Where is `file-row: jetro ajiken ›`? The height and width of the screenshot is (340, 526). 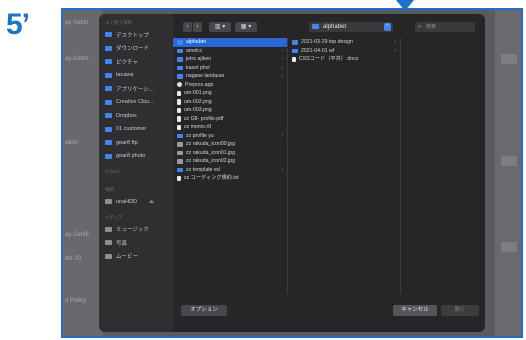
file-row: jetro ajiken › is located at coordinates (230, 59).